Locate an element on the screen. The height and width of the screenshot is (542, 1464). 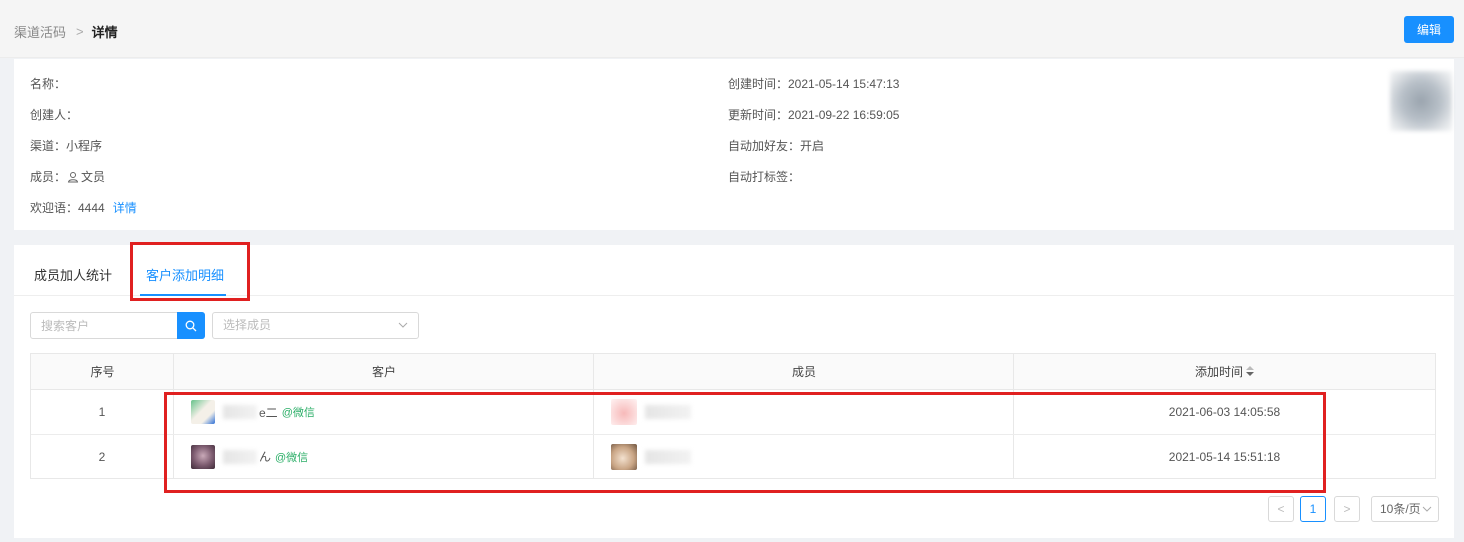
col-header-index: 序号 is located at coordinates (102, 372).